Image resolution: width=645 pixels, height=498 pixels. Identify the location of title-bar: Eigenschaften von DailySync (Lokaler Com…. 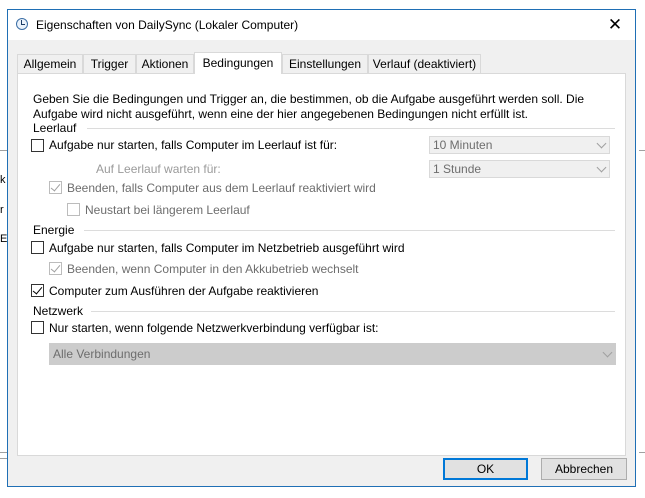
(321, 25).